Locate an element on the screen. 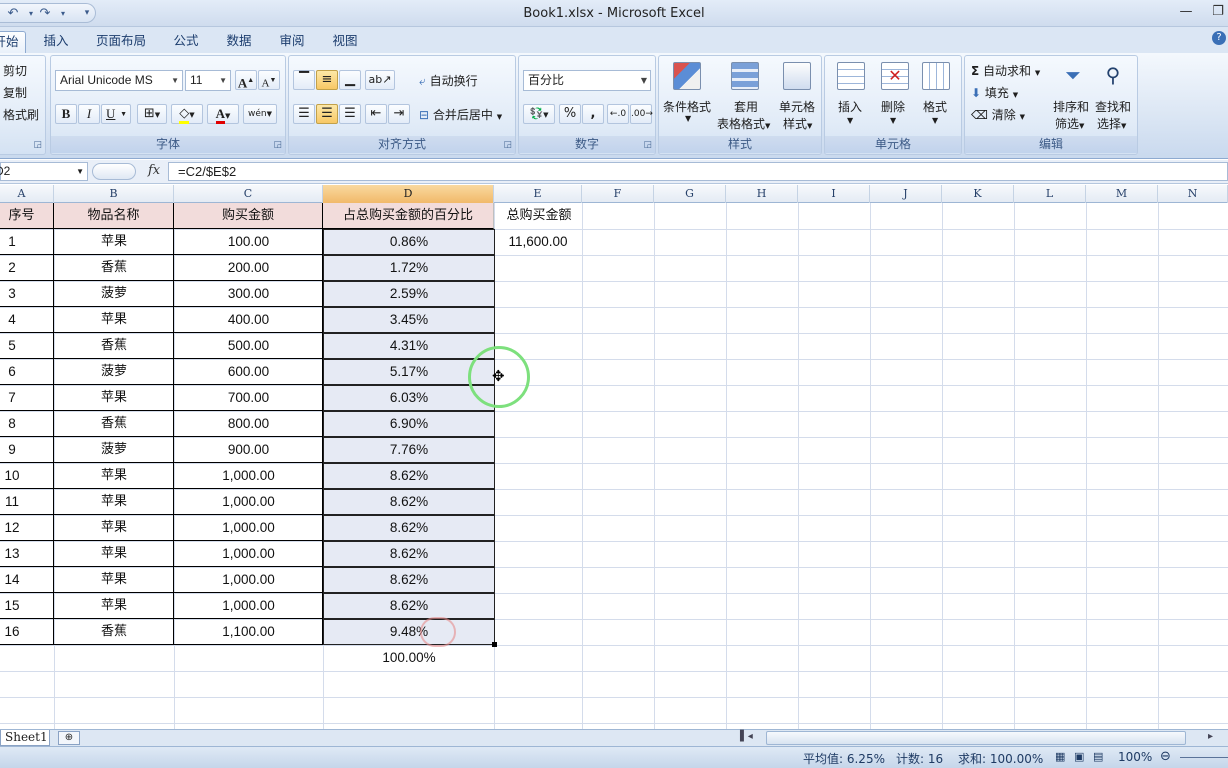 This screenshot has width=1228, height=768. format-cells-button: 格式 is located at coordinates (935, 106).